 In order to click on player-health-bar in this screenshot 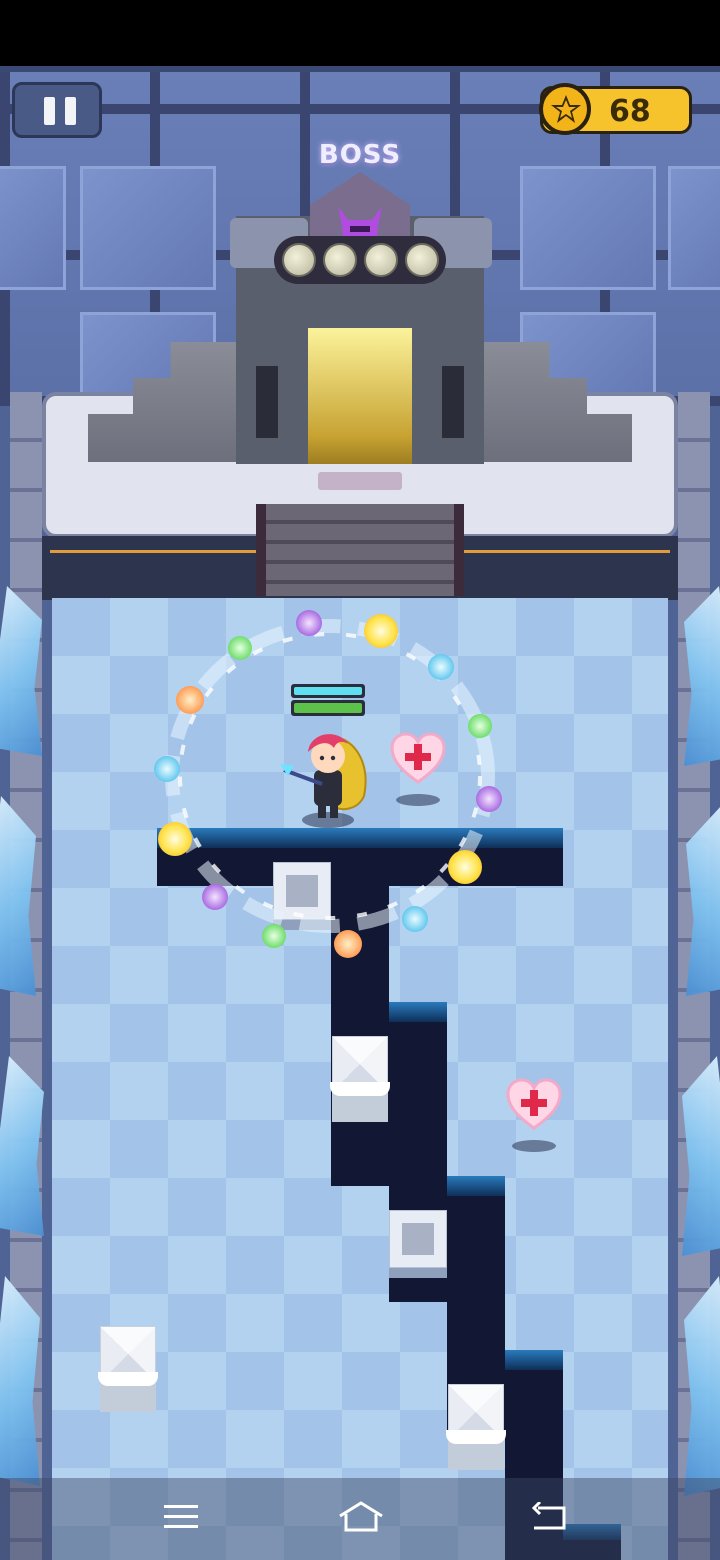, I will do `click(328, 700)`.